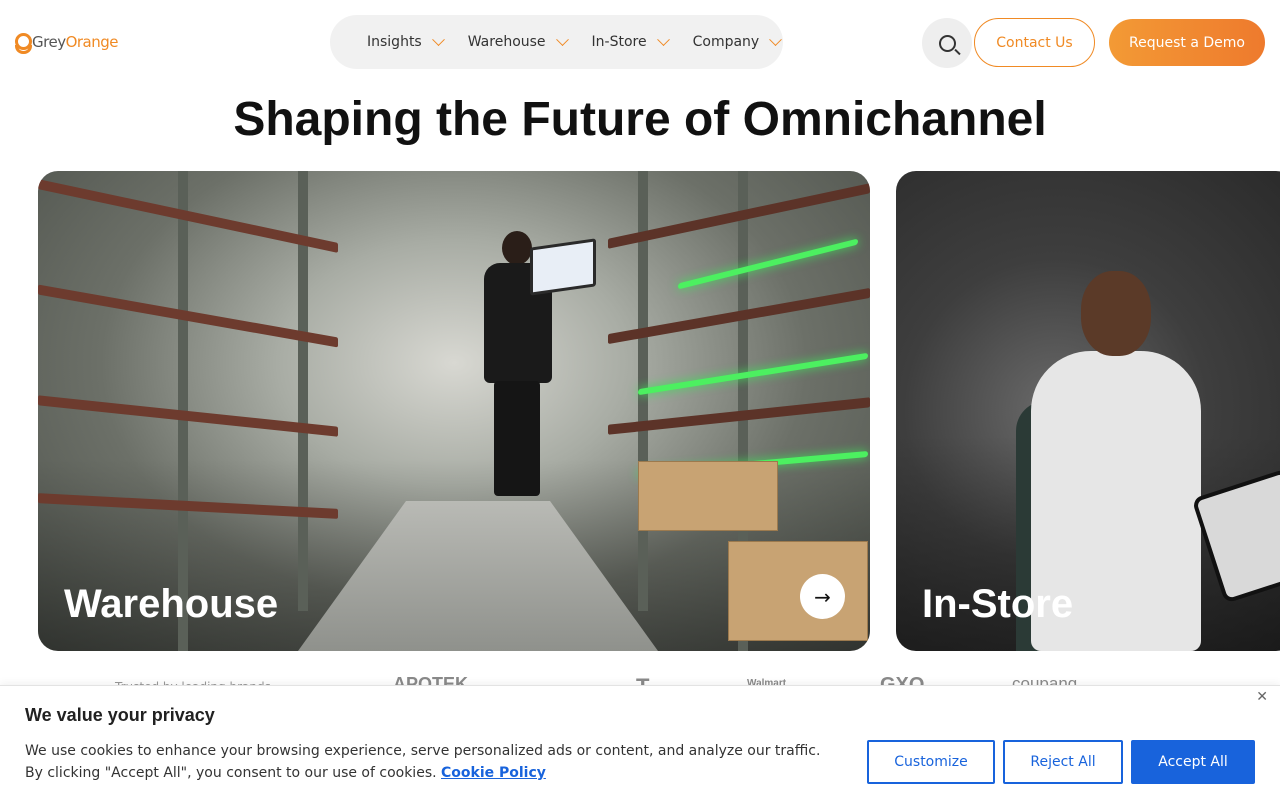  I want to click on logo-mark-icon, so click(23, 43).